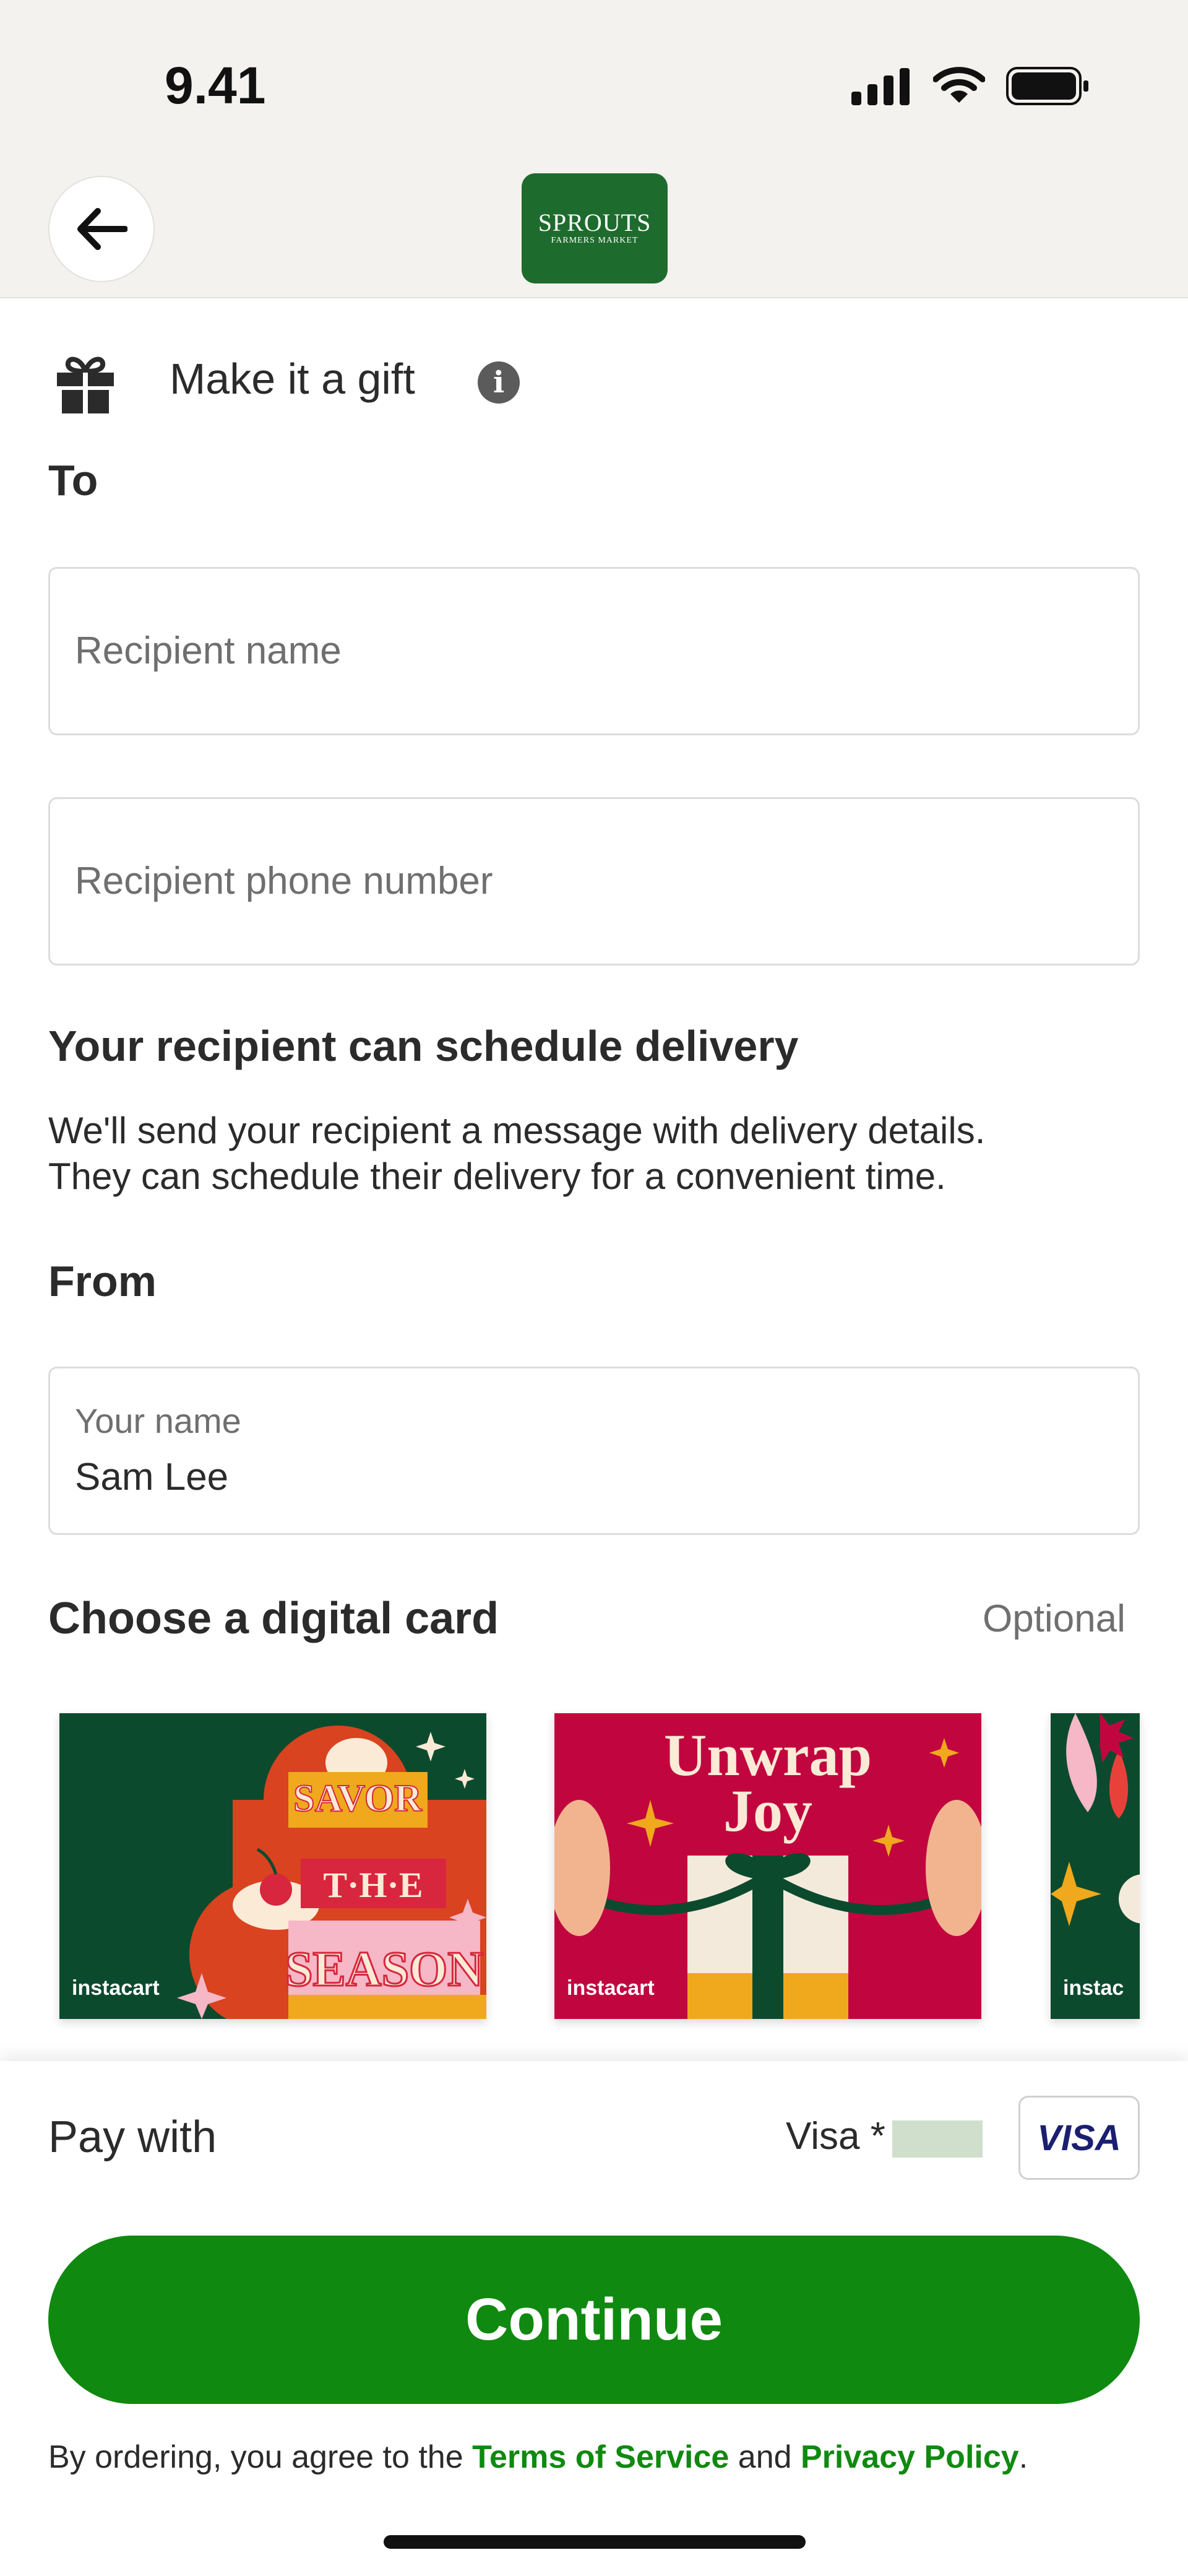 The width and height of the screenshot is (1188, 2576). What do you see at coordinates (358, 1799) in the screenshot?
I see `card-1-text-1: SAVOR` at bounding box center [358, 1799].